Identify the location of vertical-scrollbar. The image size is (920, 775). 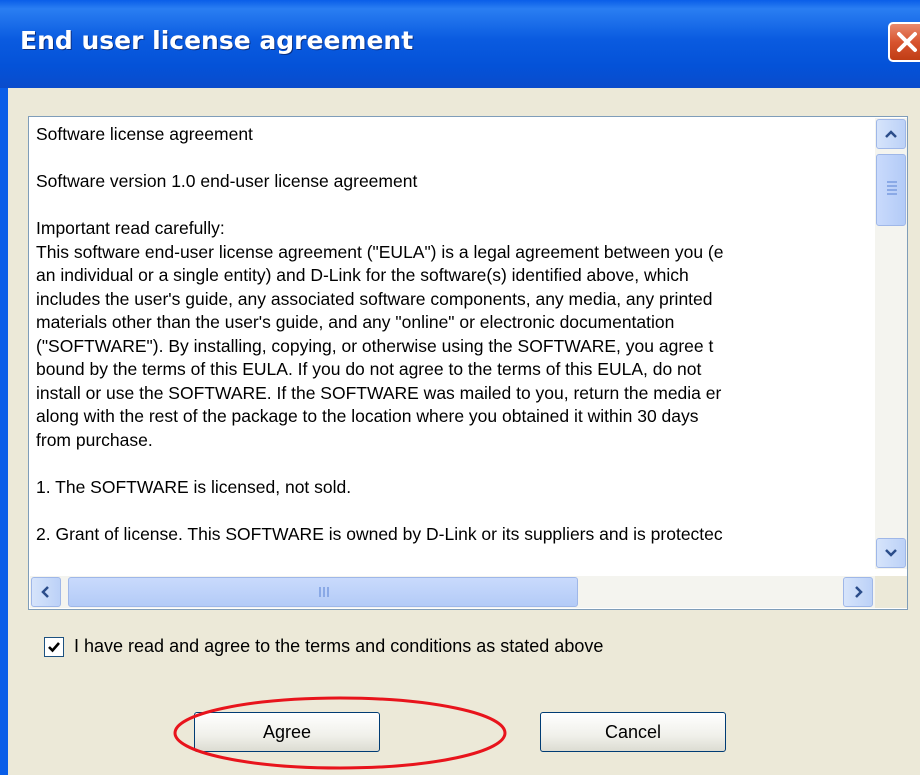
(891, 343).